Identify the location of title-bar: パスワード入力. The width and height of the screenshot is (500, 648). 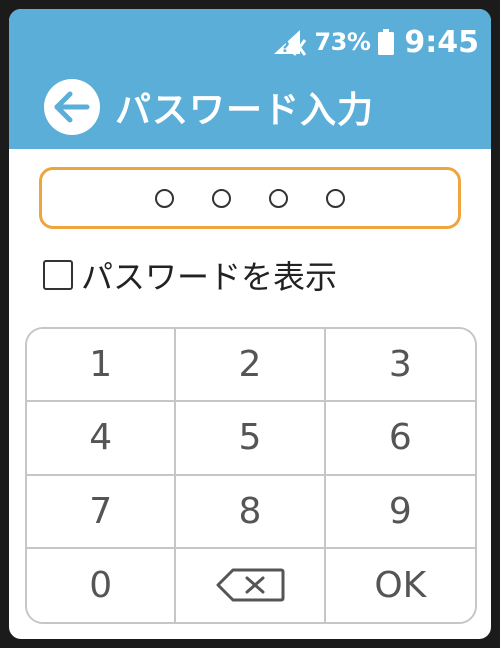
(208, 107).